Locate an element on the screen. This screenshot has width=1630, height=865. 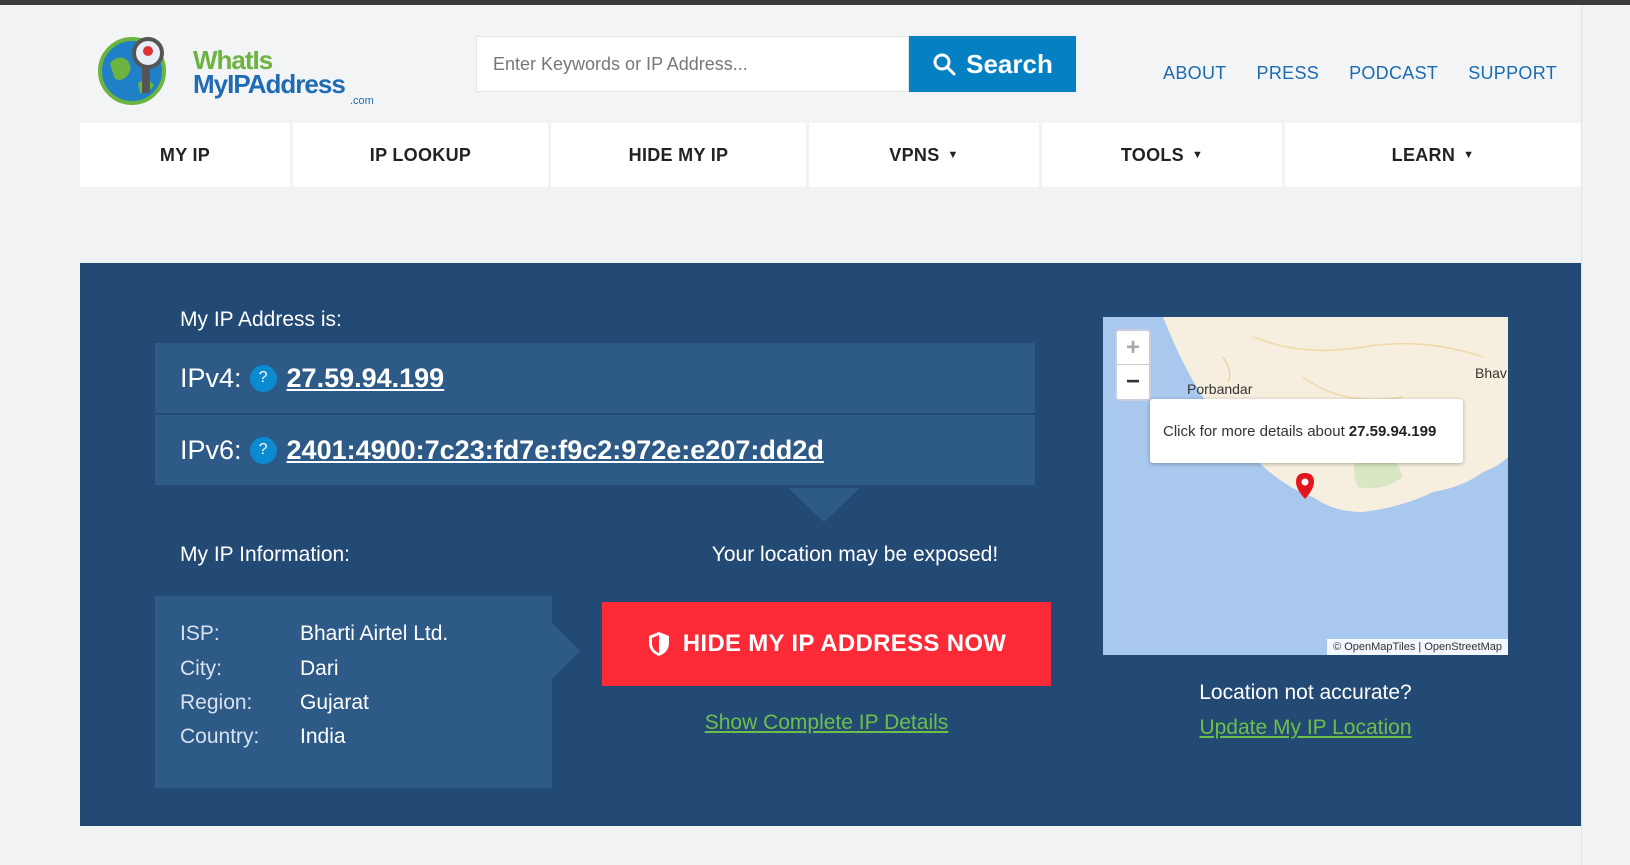
callout-pointer is located at coordinates (824, 505).